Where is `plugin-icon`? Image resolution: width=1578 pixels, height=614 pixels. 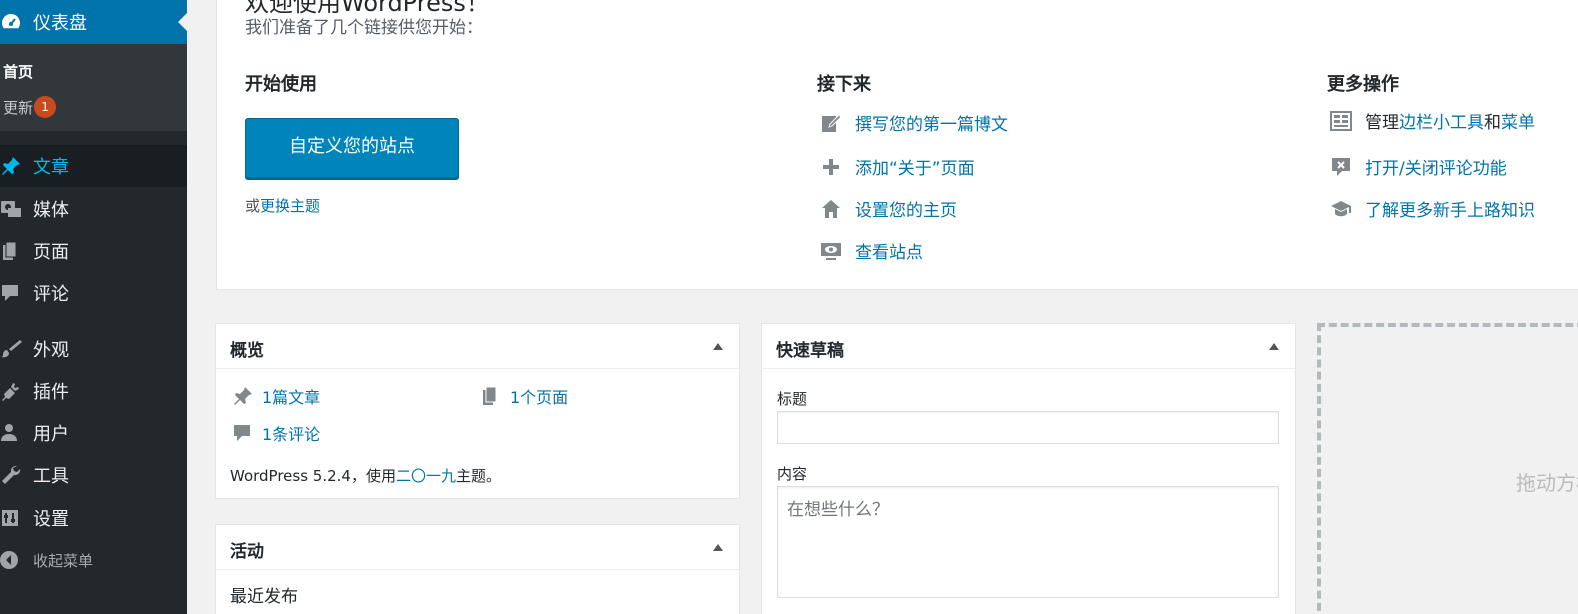 plugin-icon is located at coordinates (13, 391).